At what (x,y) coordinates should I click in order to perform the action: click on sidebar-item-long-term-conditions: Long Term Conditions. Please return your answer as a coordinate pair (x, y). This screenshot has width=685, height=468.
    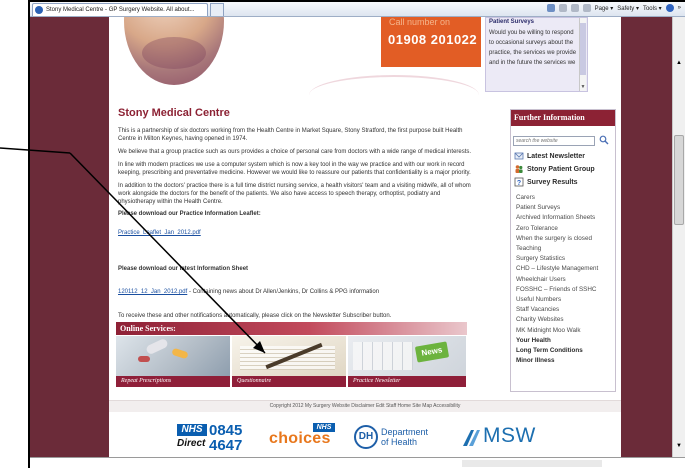
    Looking at the image, I should click on (566, 351).